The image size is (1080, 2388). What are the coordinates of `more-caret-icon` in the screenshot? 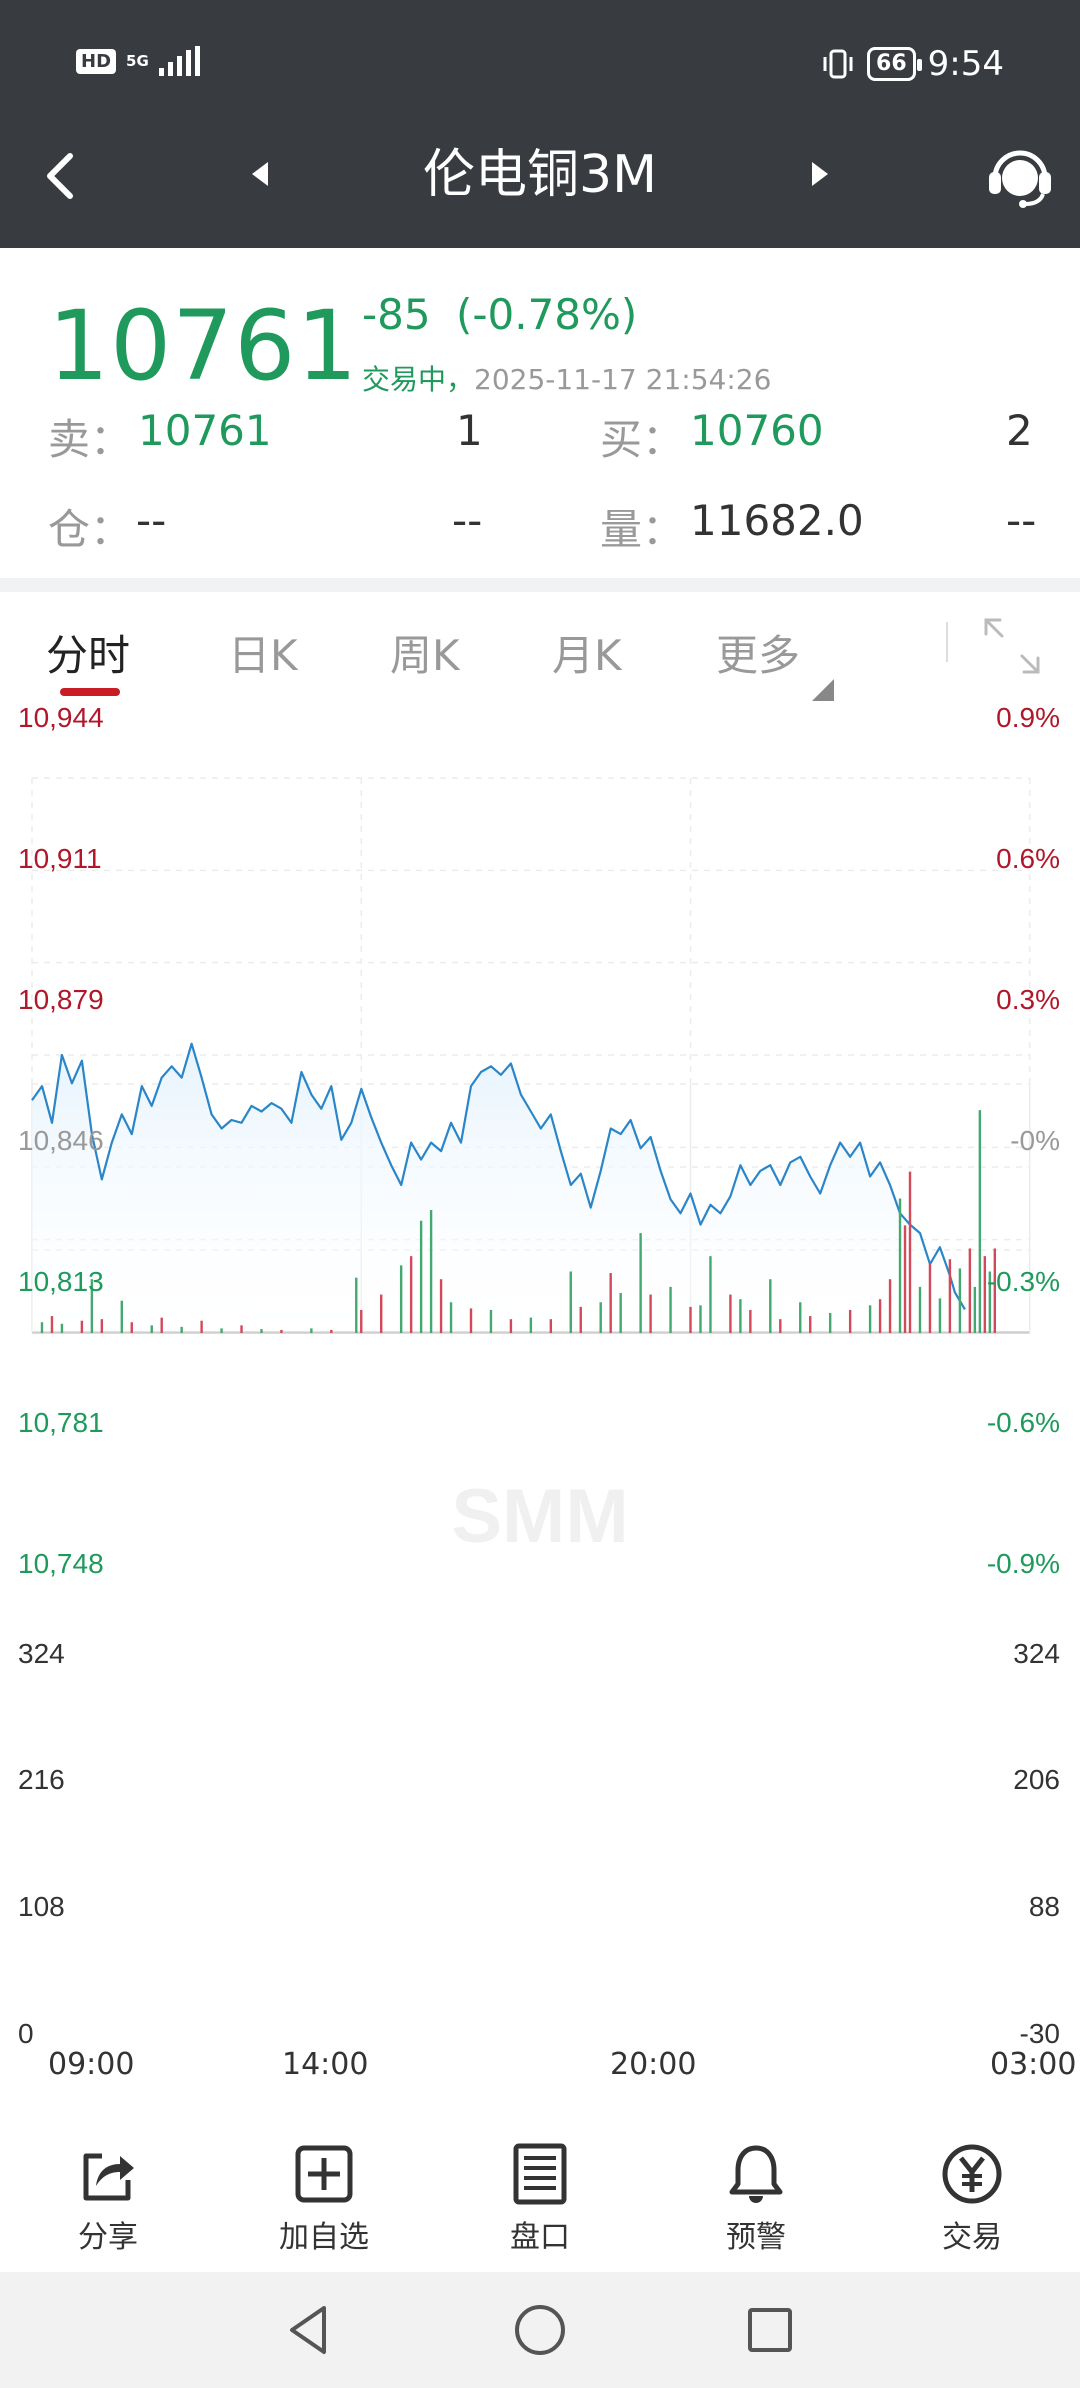 It's located at (823, 690).